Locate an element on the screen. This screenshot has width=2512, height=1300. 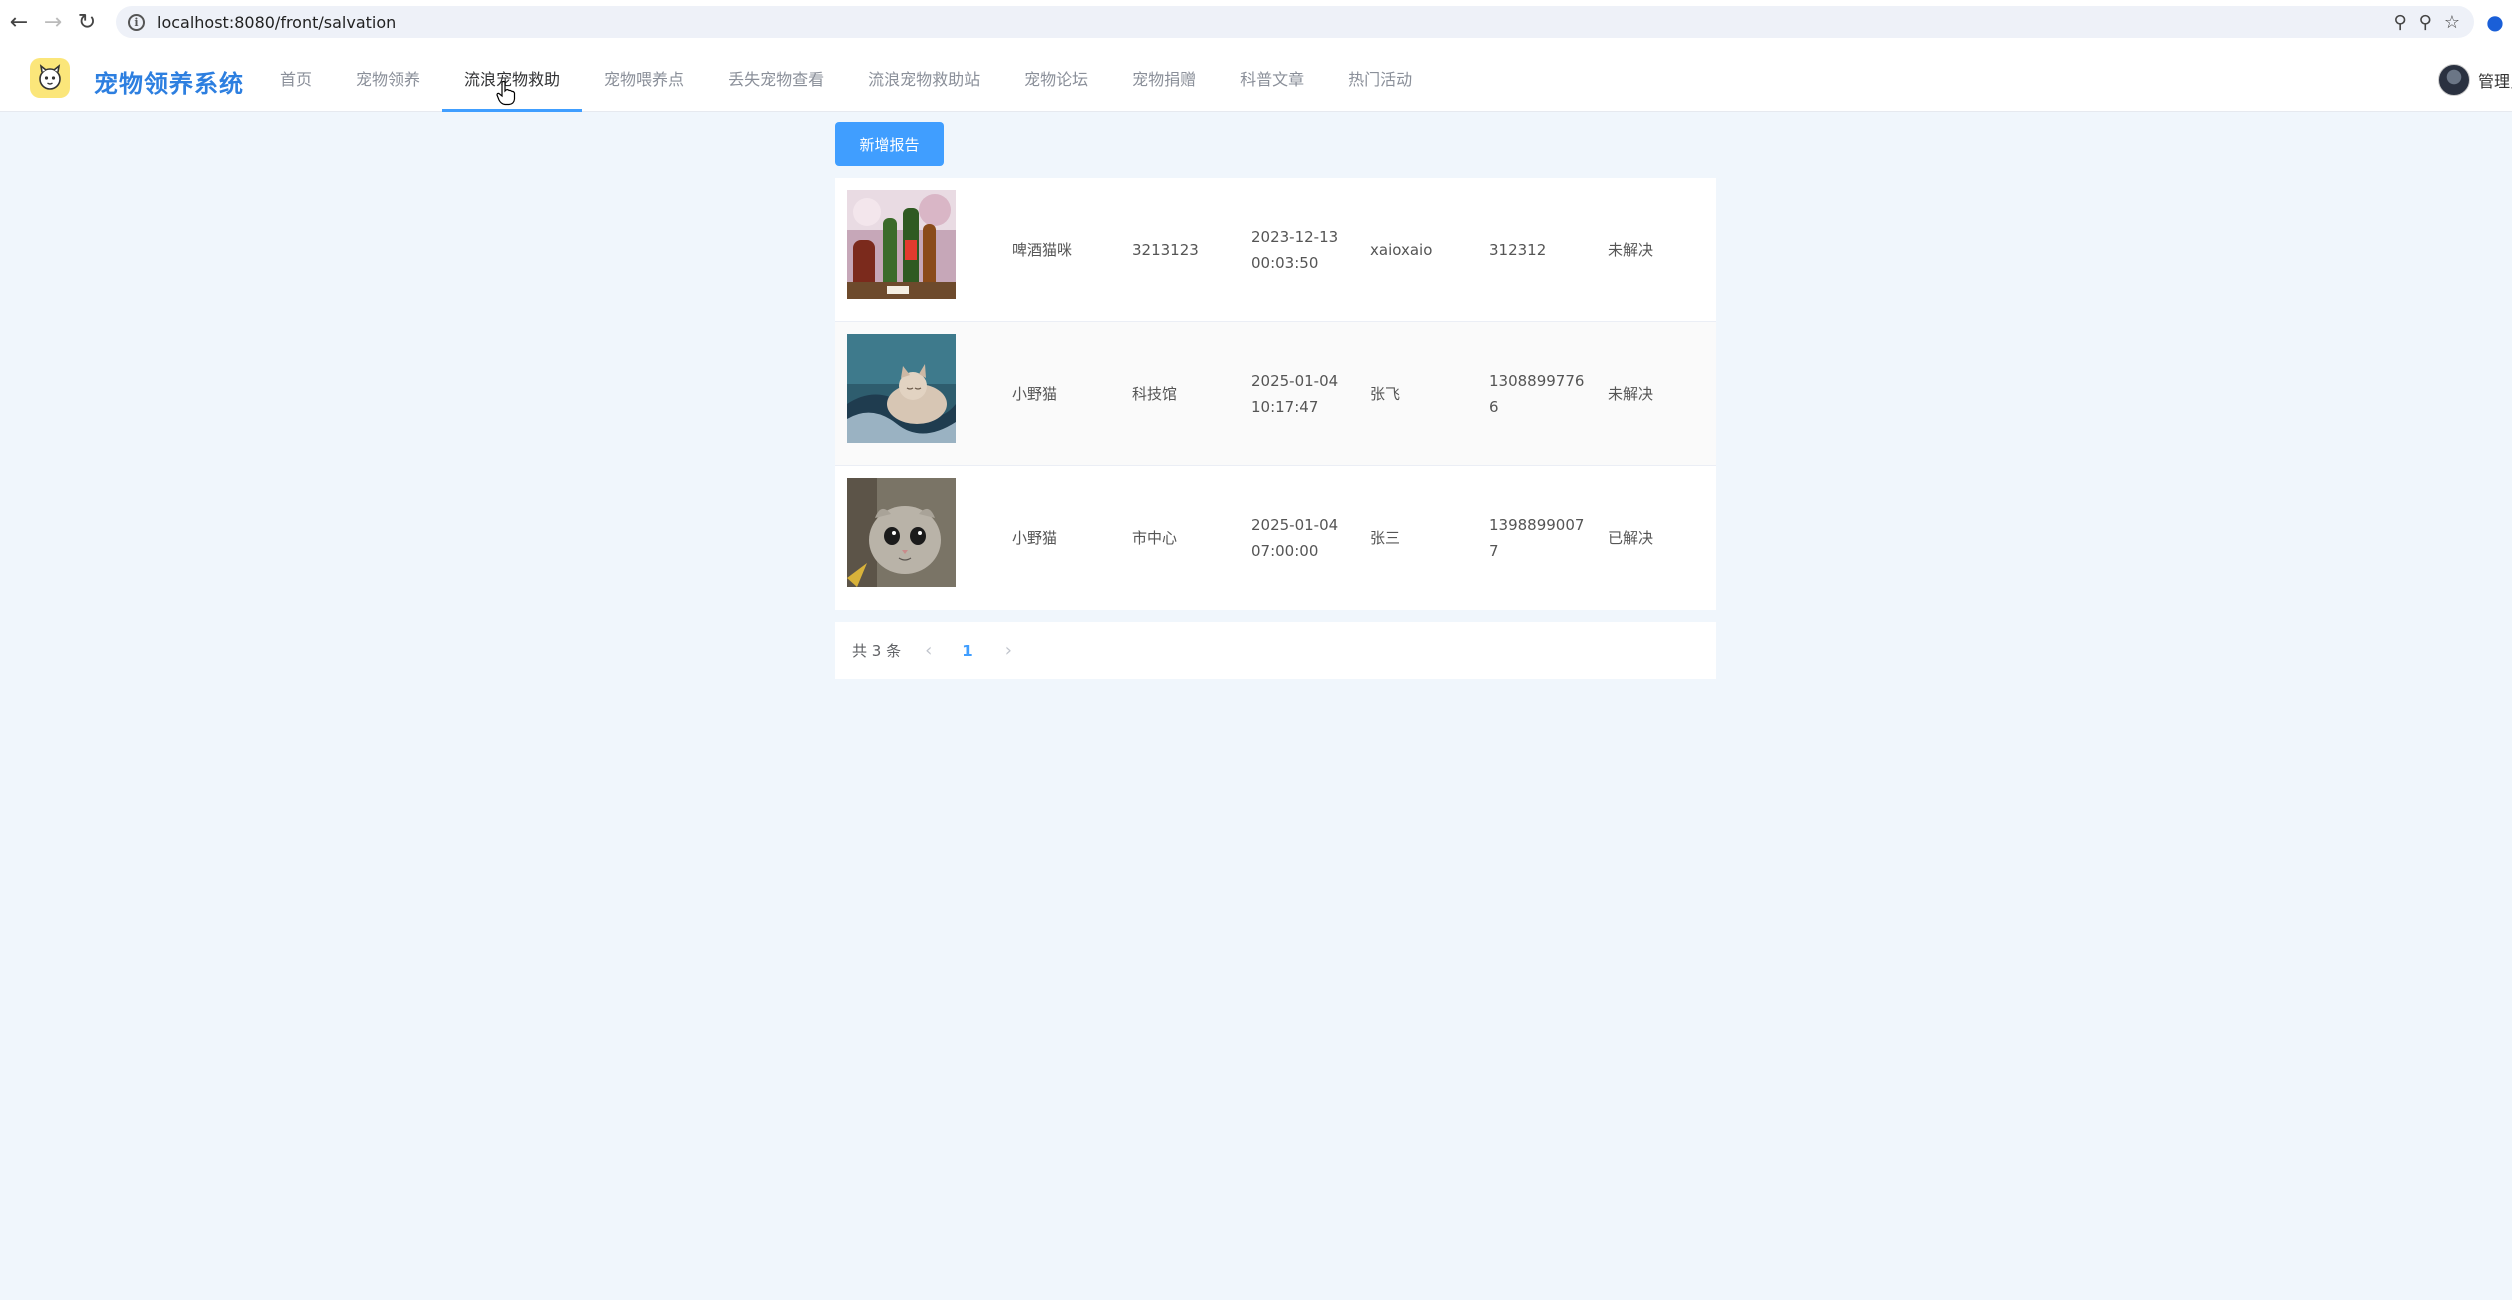
nav-home: 首页 is located at coordinates (296, 78).